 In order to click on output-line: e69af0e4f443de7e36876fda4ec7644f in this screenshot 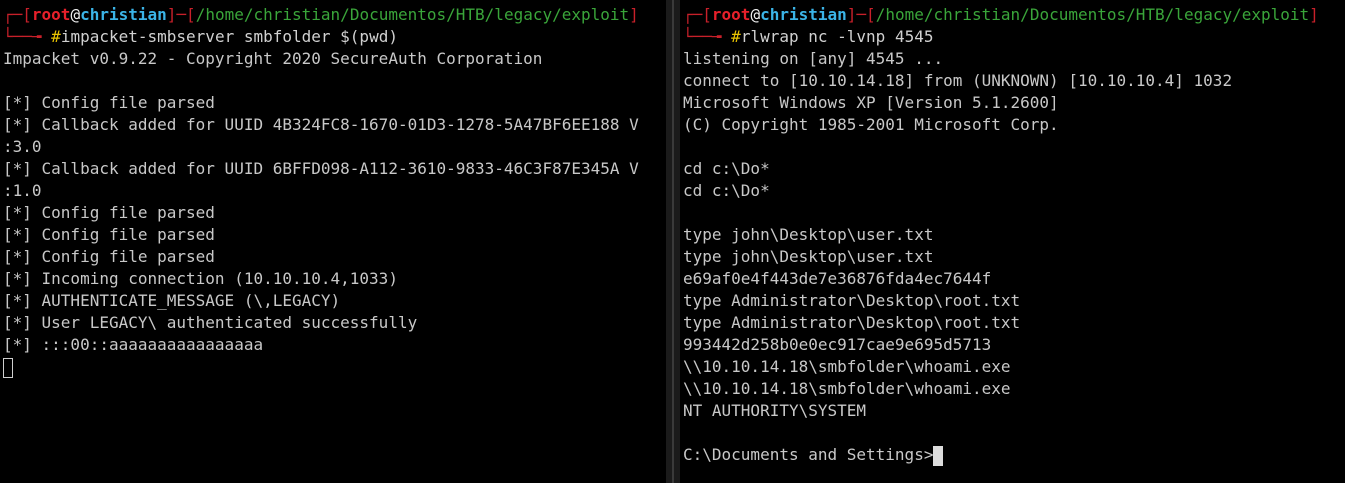, I will do `click(837, 278)`.